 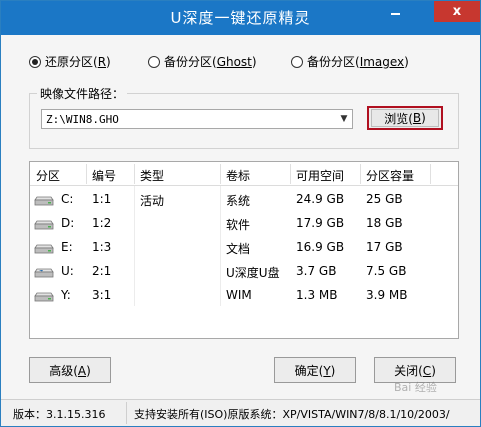 I want to click on table-row: U: 2:1 U深度U盘 3.7 GB 7.5 GB, so click(x=244, y=272).